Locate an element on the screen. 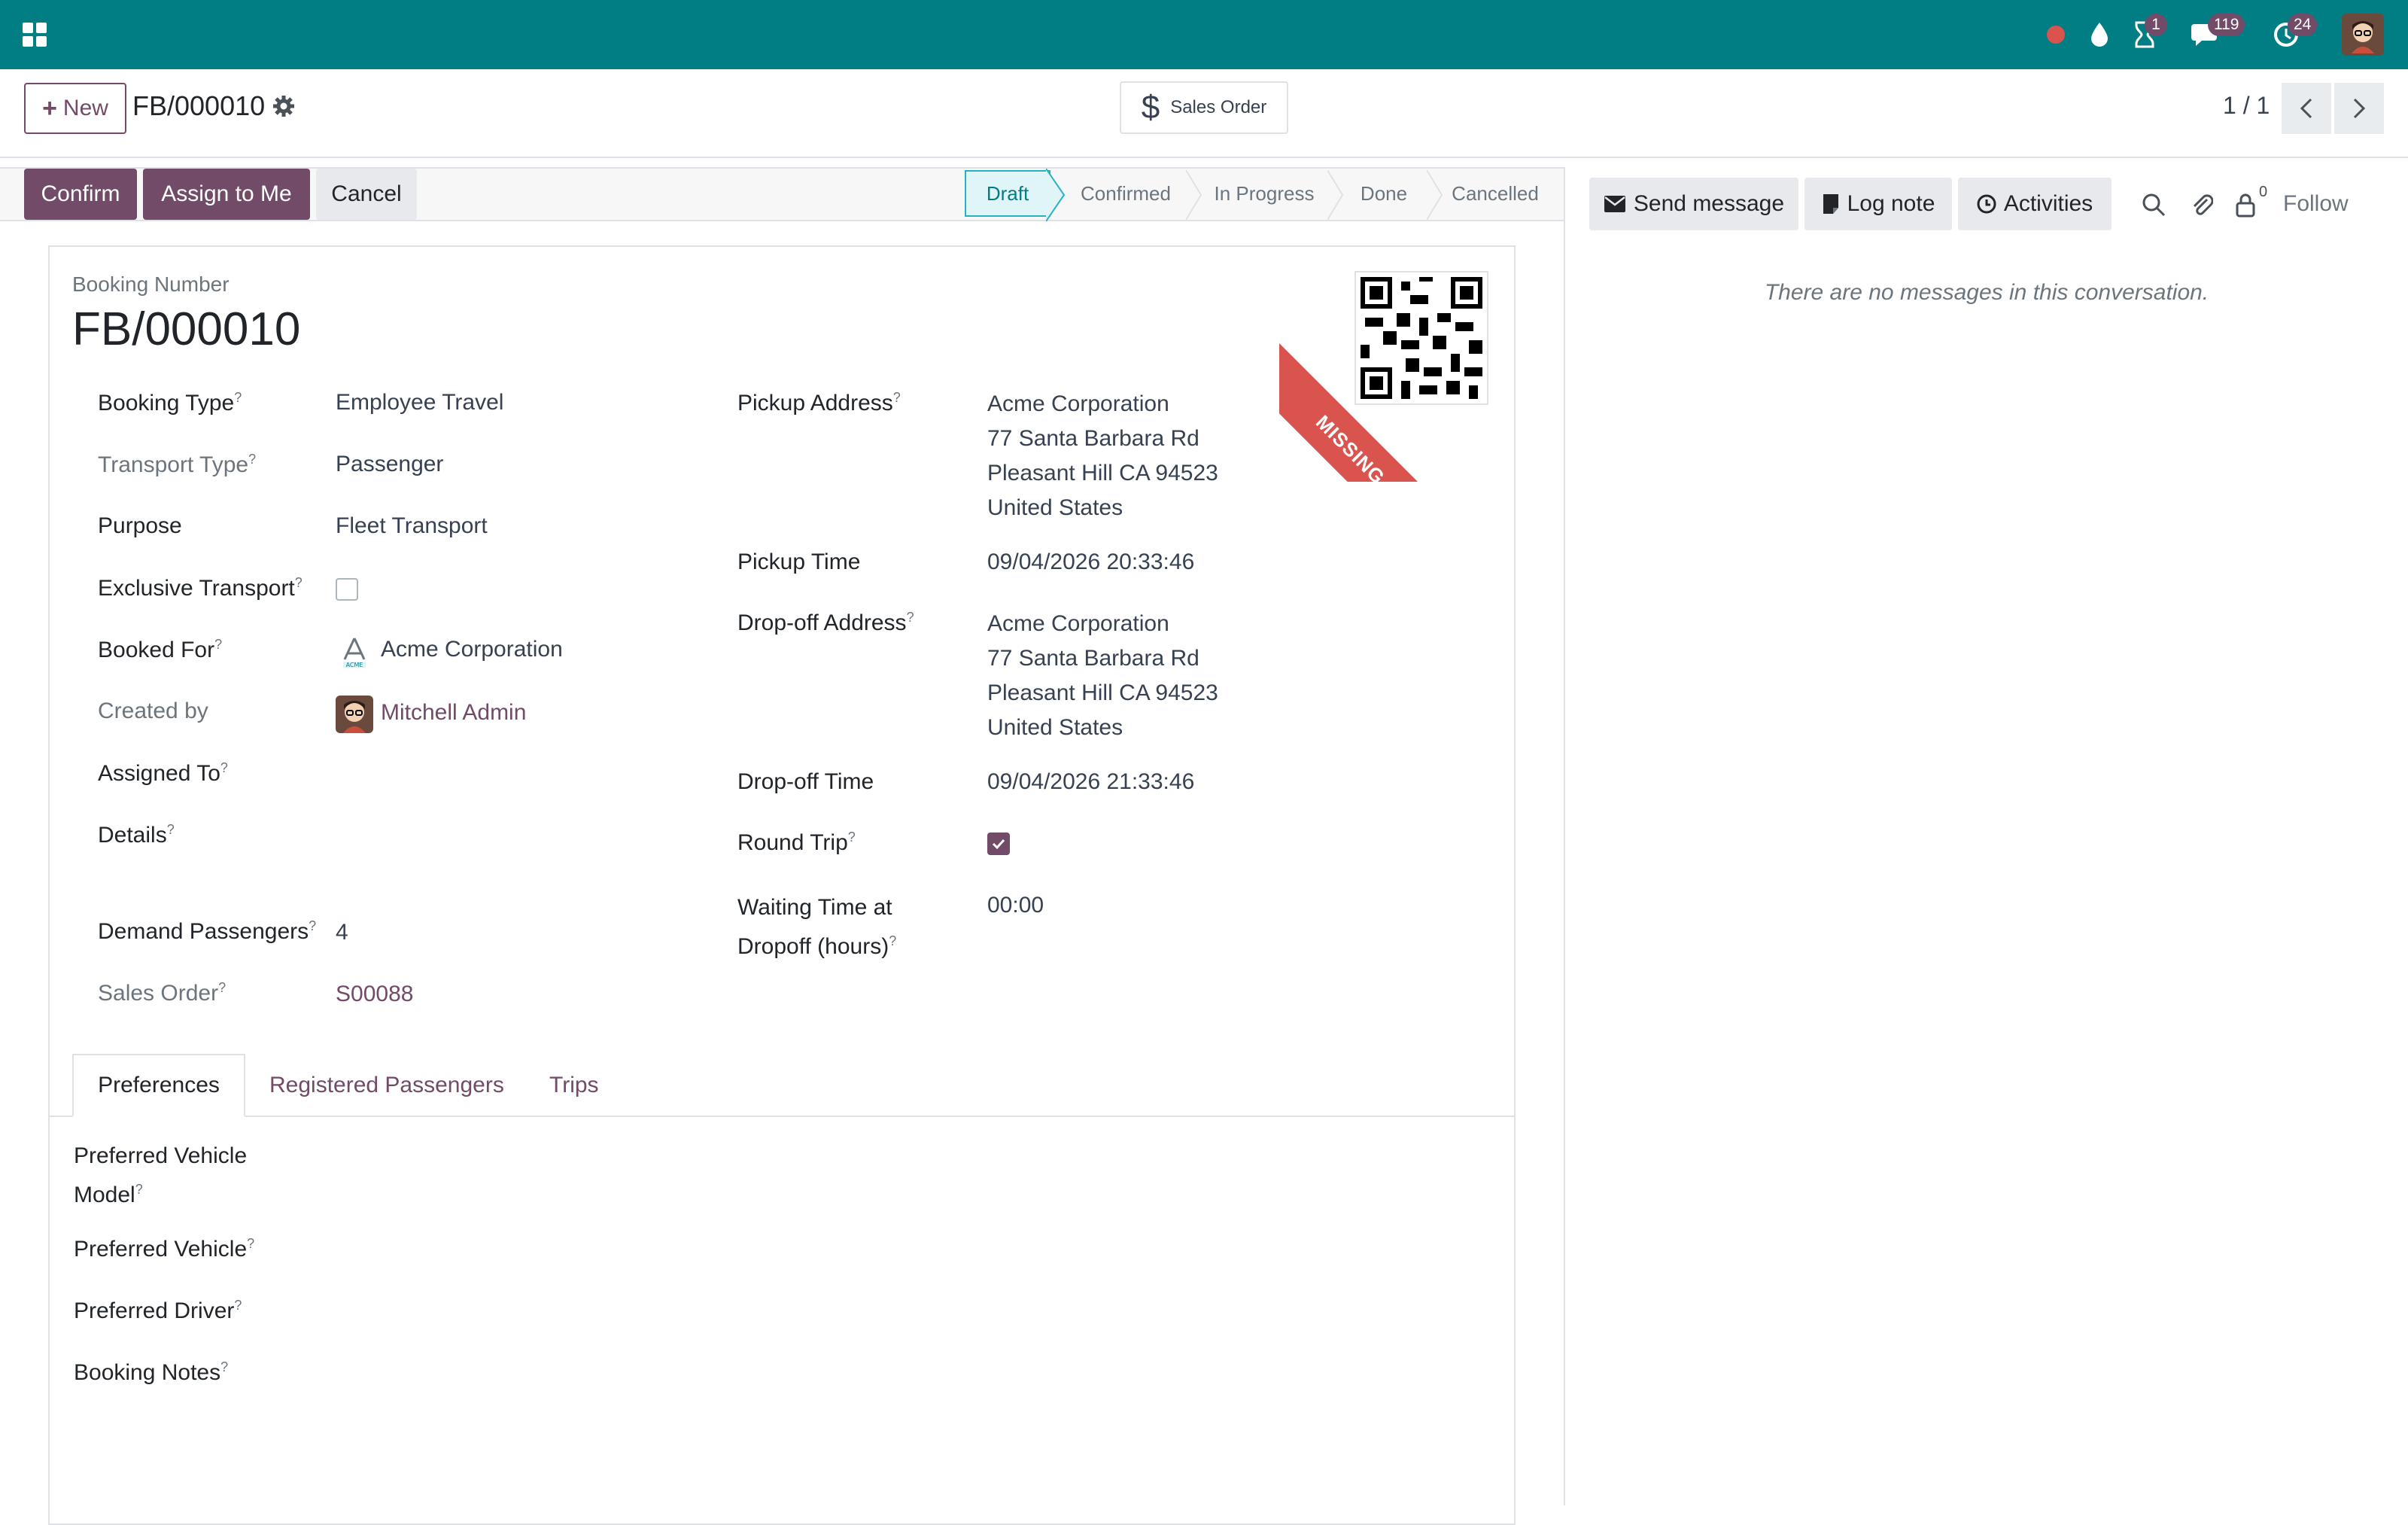 The image size is (2408, 1525). tabs-divider is located at coordinates (782, 1117).